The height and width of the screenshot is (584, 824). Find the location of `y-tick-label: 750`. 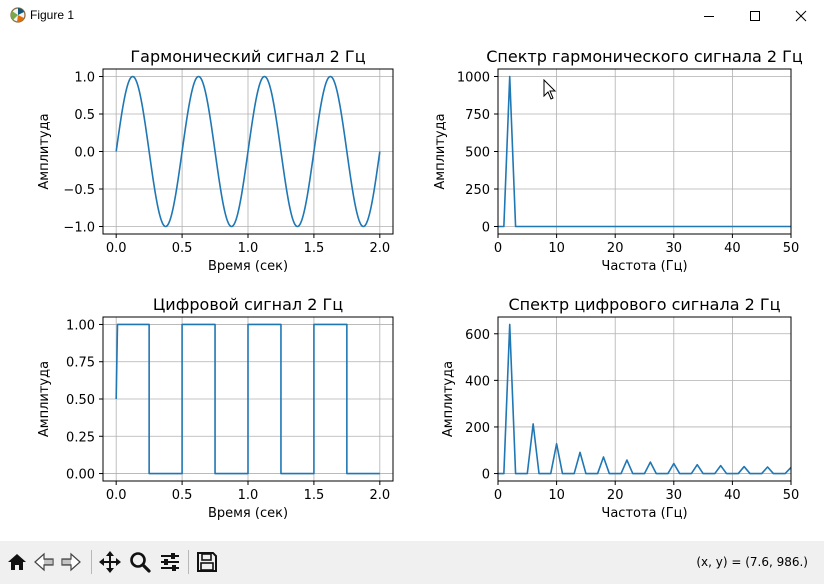

y-tick-label: 750 is located at coordinates (477, 115).